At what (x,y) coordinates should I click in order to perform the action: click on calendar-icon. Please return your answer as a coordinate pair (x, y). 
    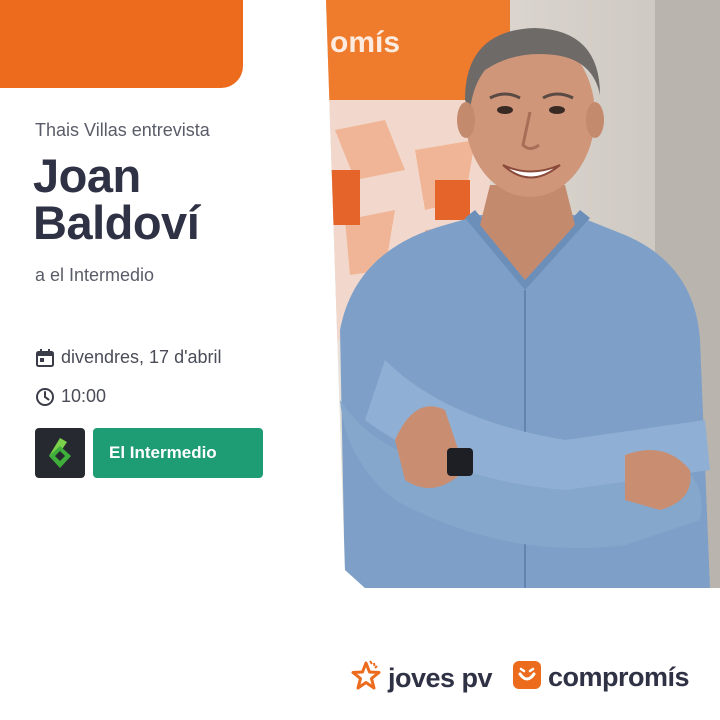
    Looking at the image, I should click on (45, 358).